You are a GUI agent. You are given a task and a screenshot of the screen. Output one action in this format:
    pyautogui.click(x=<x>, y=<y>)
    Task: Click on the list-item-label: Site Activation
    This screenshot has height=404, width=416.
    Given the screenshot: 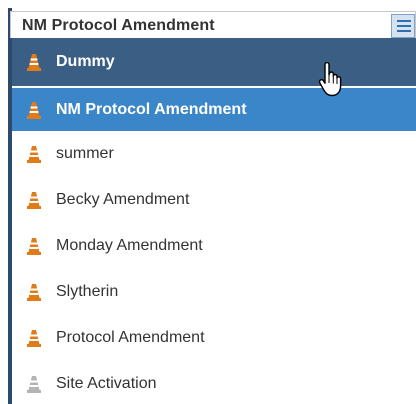 What is the action you would take?
    pyautogui.click(x=106, y=383)
    